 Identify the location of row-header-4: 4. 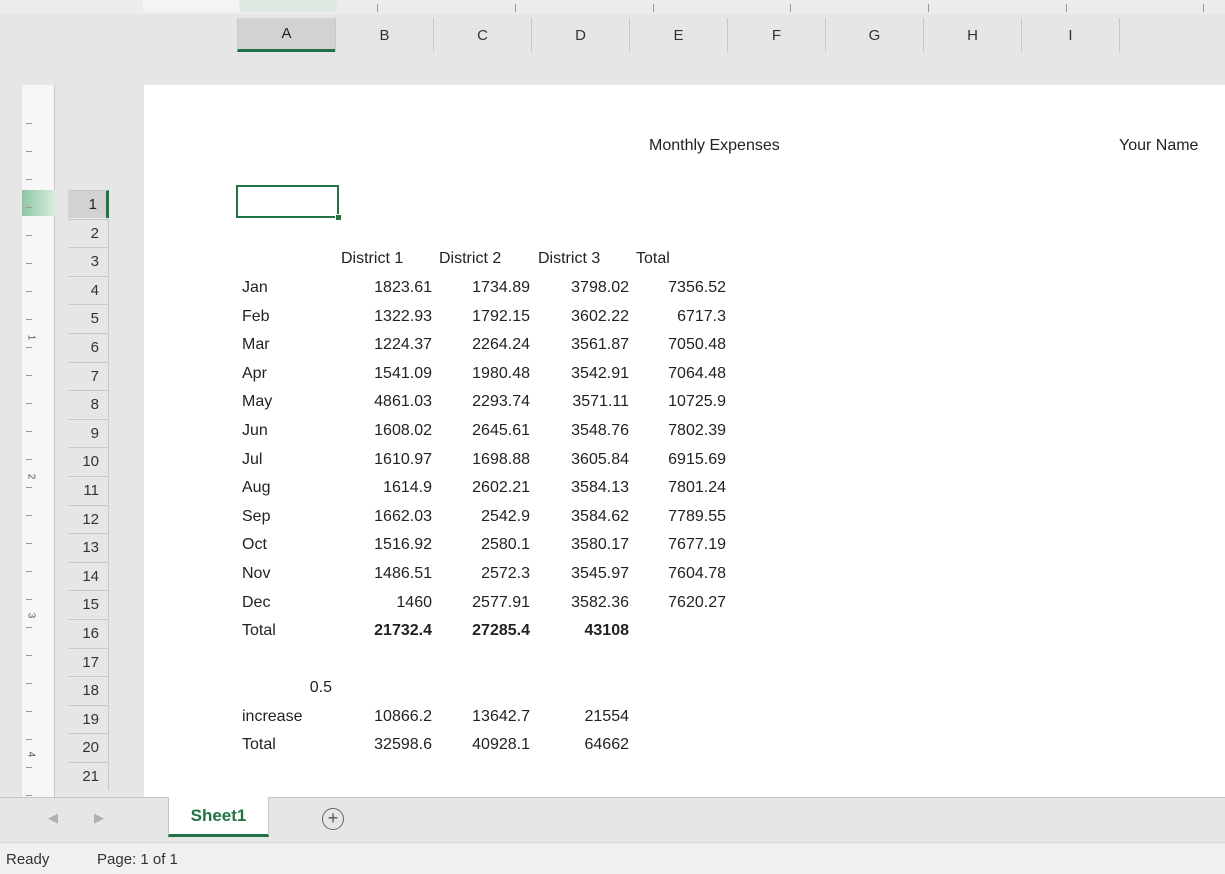
(88, 289).